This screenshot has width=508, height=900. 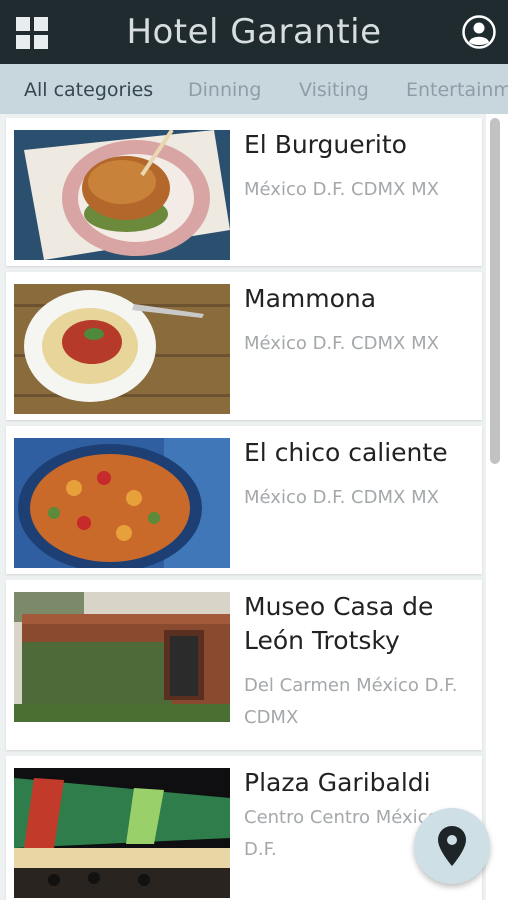 I want to click on tab-visiting: Visiting, so click(x=334, y=90).